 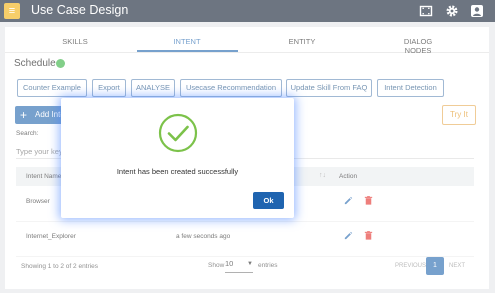 What do you see at coordinates (268, 200) in the screenshot?
I see `ok-button: Ok` at bounding box center [268, 200].